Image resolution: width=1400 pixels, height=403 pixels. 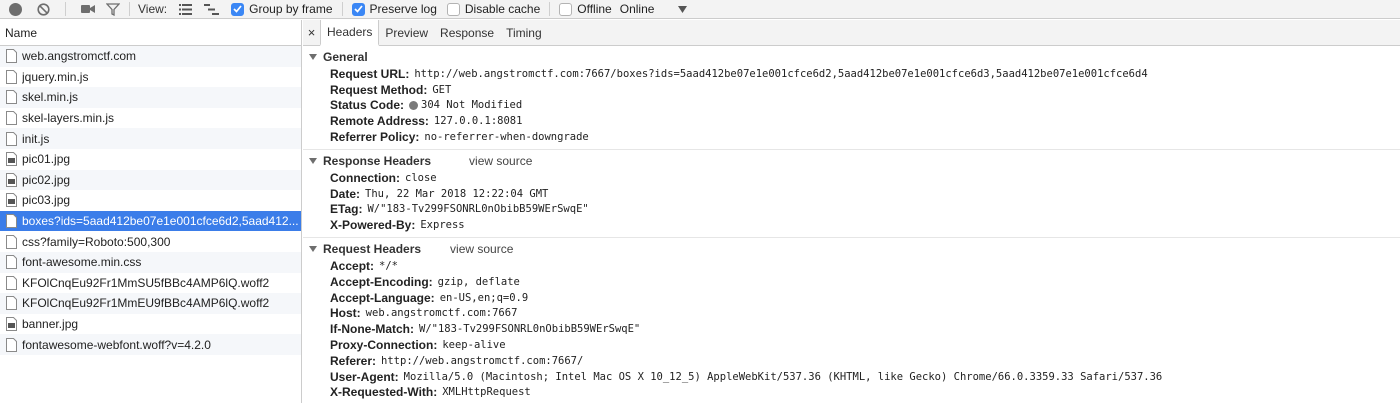 What do you see at coordinates (238, 9) in the screenshot?
I see `group-by-frame-checkbox` at bounding box center [238, 9].